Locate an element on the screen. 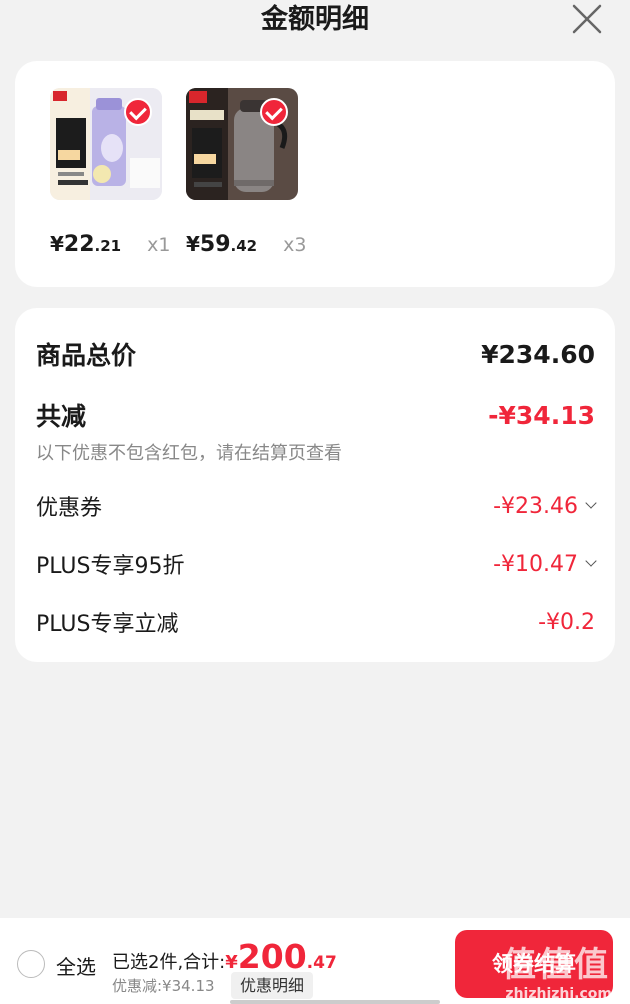 This screenshot has height=1004, width=630. plus-discount-row: PLUS专享95折 -¥10.47 is located at coordinates (316, 564).